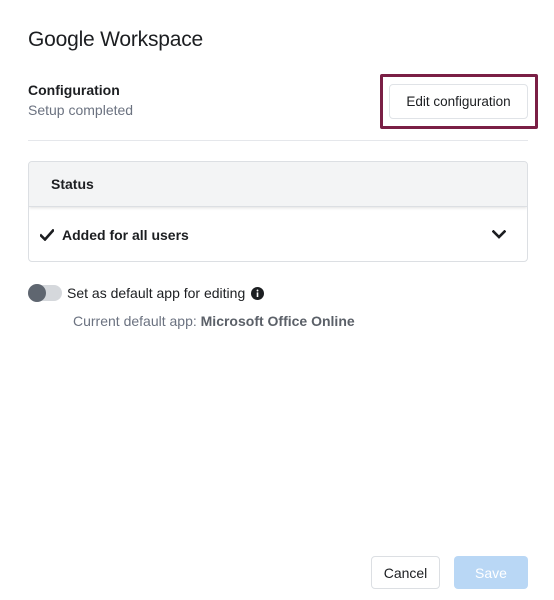 The width and height of the screenshot is (554, 600). Describe the element at coordinates (277, 321) in the screenshot. I see `current-default-app-name: Microsoft Office Online` at that location.